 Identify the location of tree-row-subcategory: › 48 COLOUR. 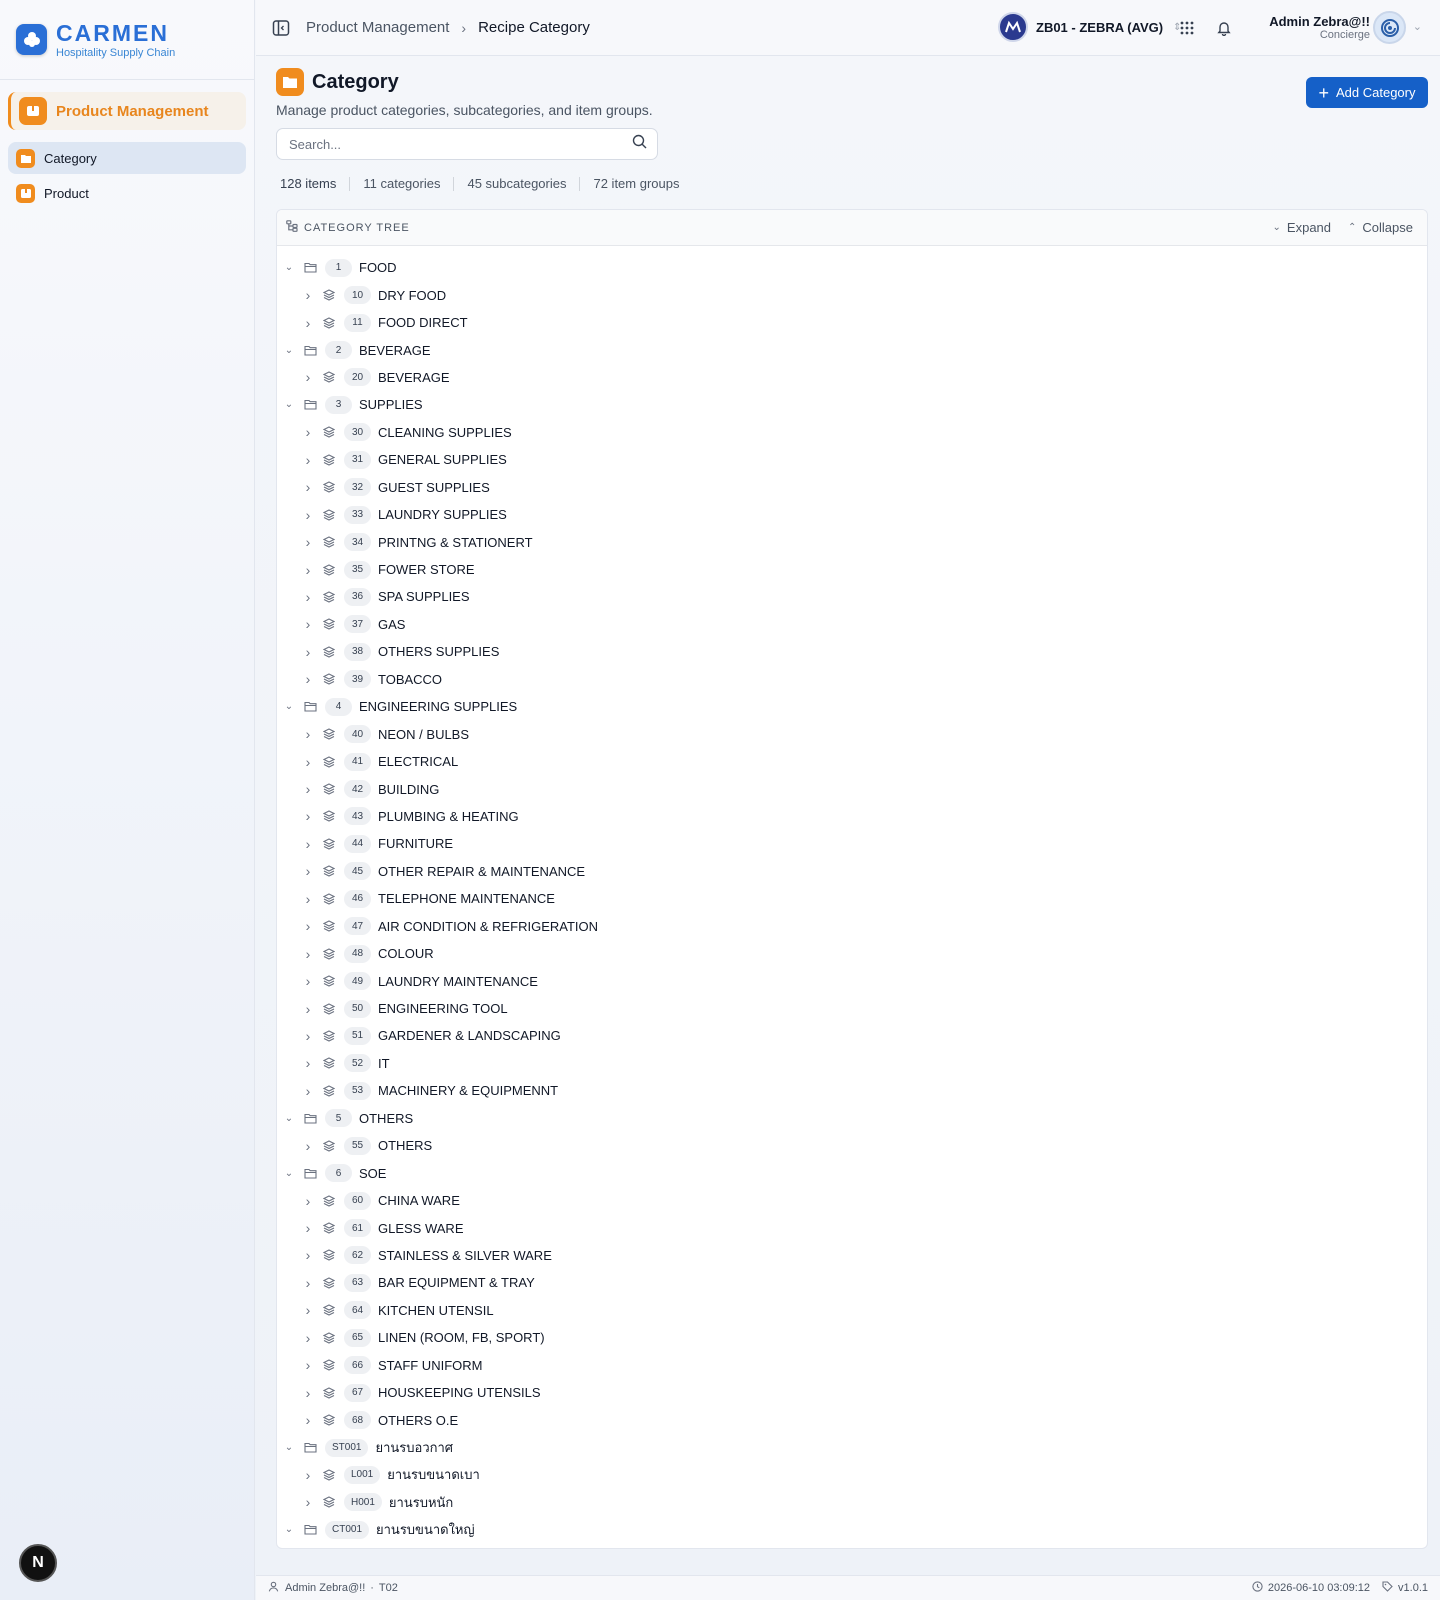
(852, 953).